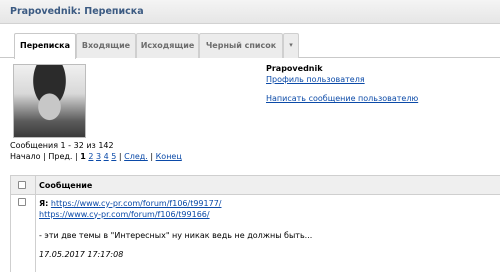 The height and width of the screenshot is (272, 500). I want to click on tab-conversation: Переписка, so click(45, 46).